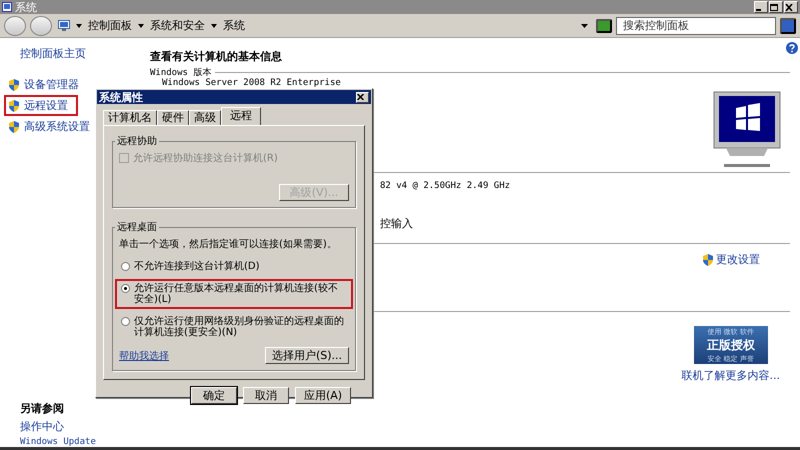  I want to click on search-field: 搜索控制面板, so click(696, 25).